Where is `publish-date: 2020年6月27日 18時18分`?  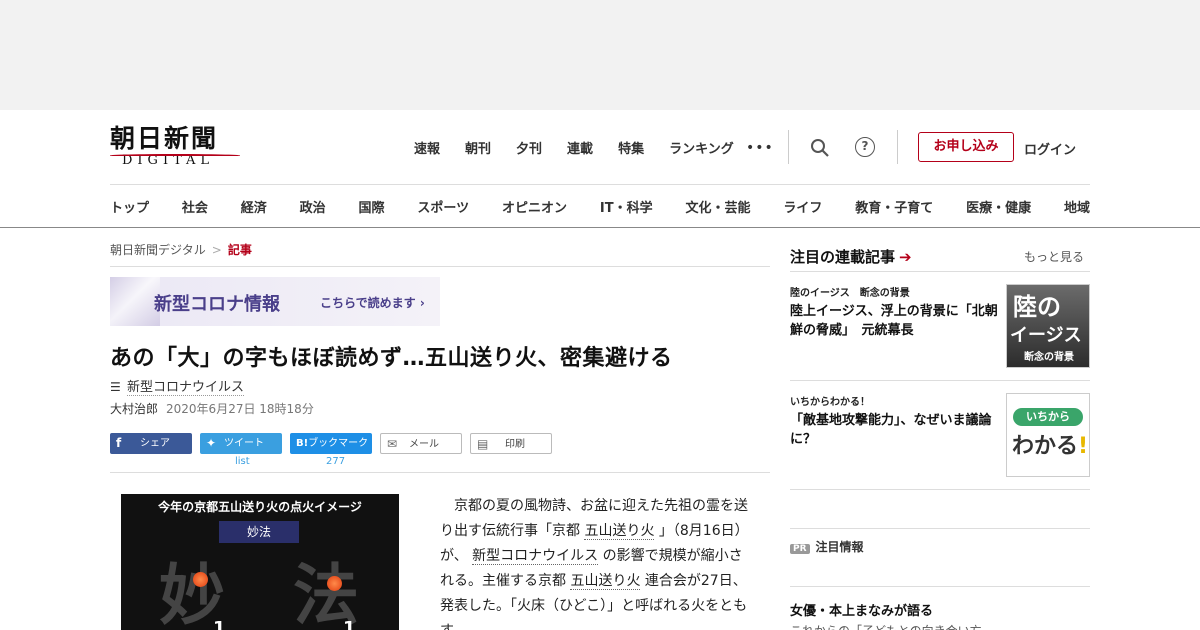
publish-date: 2020年6月27日 18時18分 is located at coordinates (240, 409).